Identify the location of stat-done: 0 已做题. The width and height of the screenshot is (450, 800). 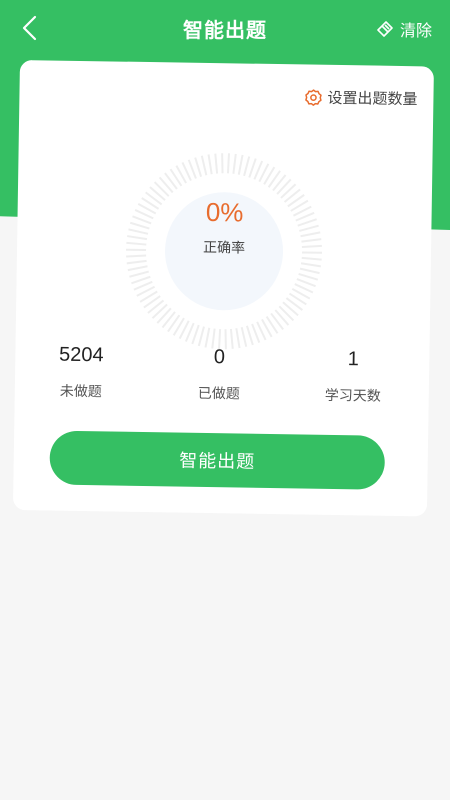
(219, 374).